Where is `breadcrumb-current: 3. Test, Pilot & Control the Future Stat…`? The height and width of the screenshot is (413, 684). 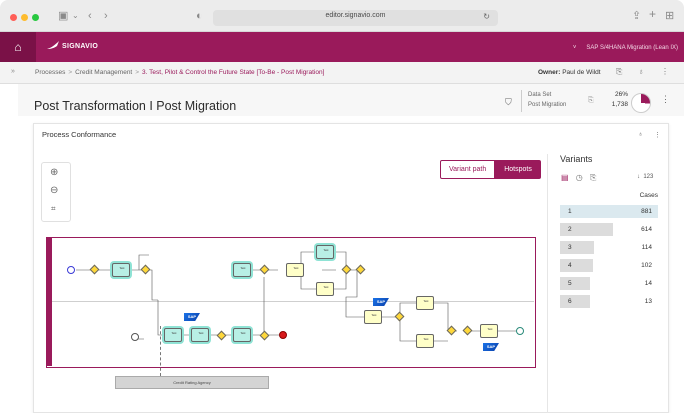
breadcrumb-current: 3. Test, Pilot & Control the Future Stat… is located at coordinates (233, 72).